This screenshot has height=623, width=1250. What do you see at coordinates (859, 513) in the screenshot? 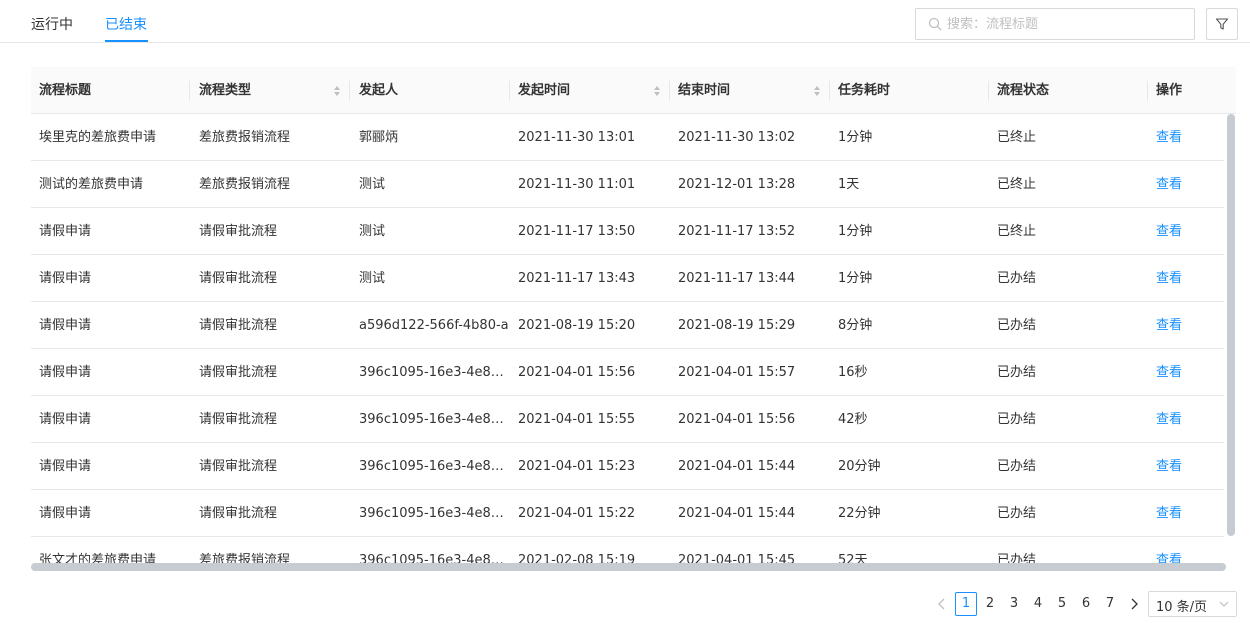
I see `cell-duration: 22分钟` at bounding box center [859, 513].